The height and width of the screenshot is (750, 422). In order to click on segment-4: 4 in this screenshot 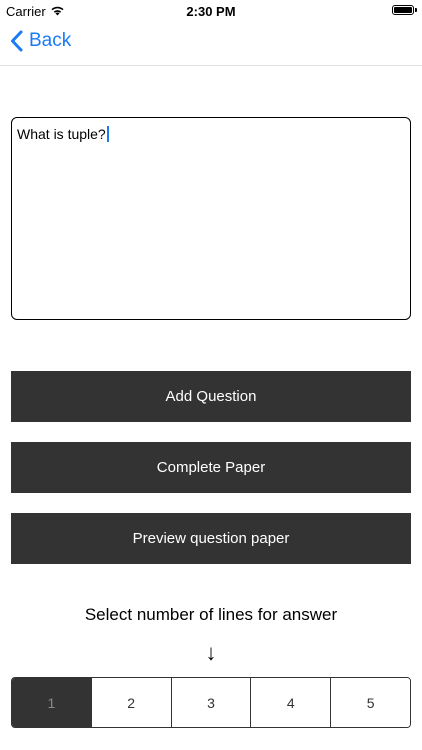, I will do `click(290, 702)`.